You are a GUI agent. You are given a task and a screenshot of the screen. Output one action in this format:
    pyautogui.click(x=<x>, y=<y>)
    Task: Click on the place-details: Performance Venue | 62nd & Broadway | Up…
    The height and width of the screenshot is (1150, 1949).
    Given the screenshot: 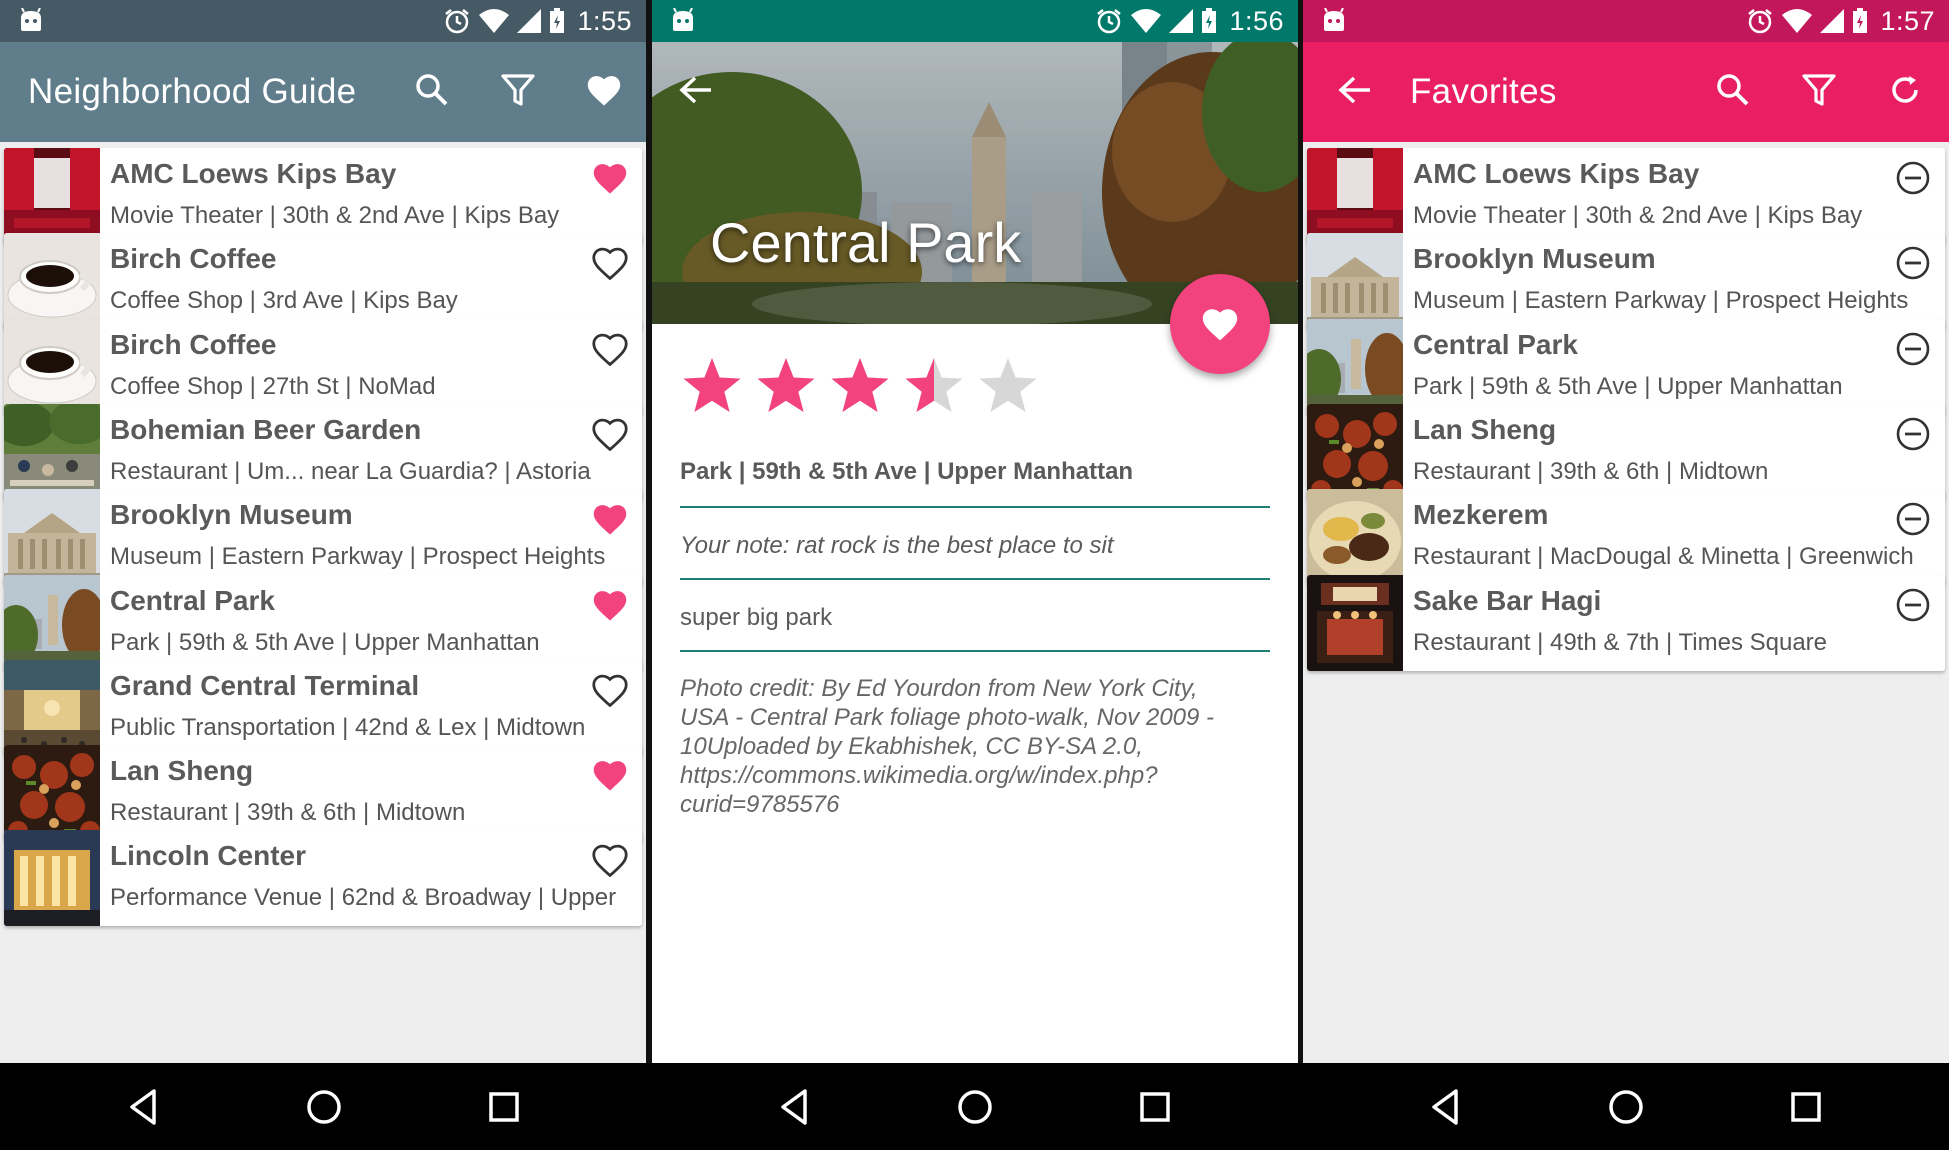 What is the action you would take?
    pyautogui.click(x=363, y=898)
    